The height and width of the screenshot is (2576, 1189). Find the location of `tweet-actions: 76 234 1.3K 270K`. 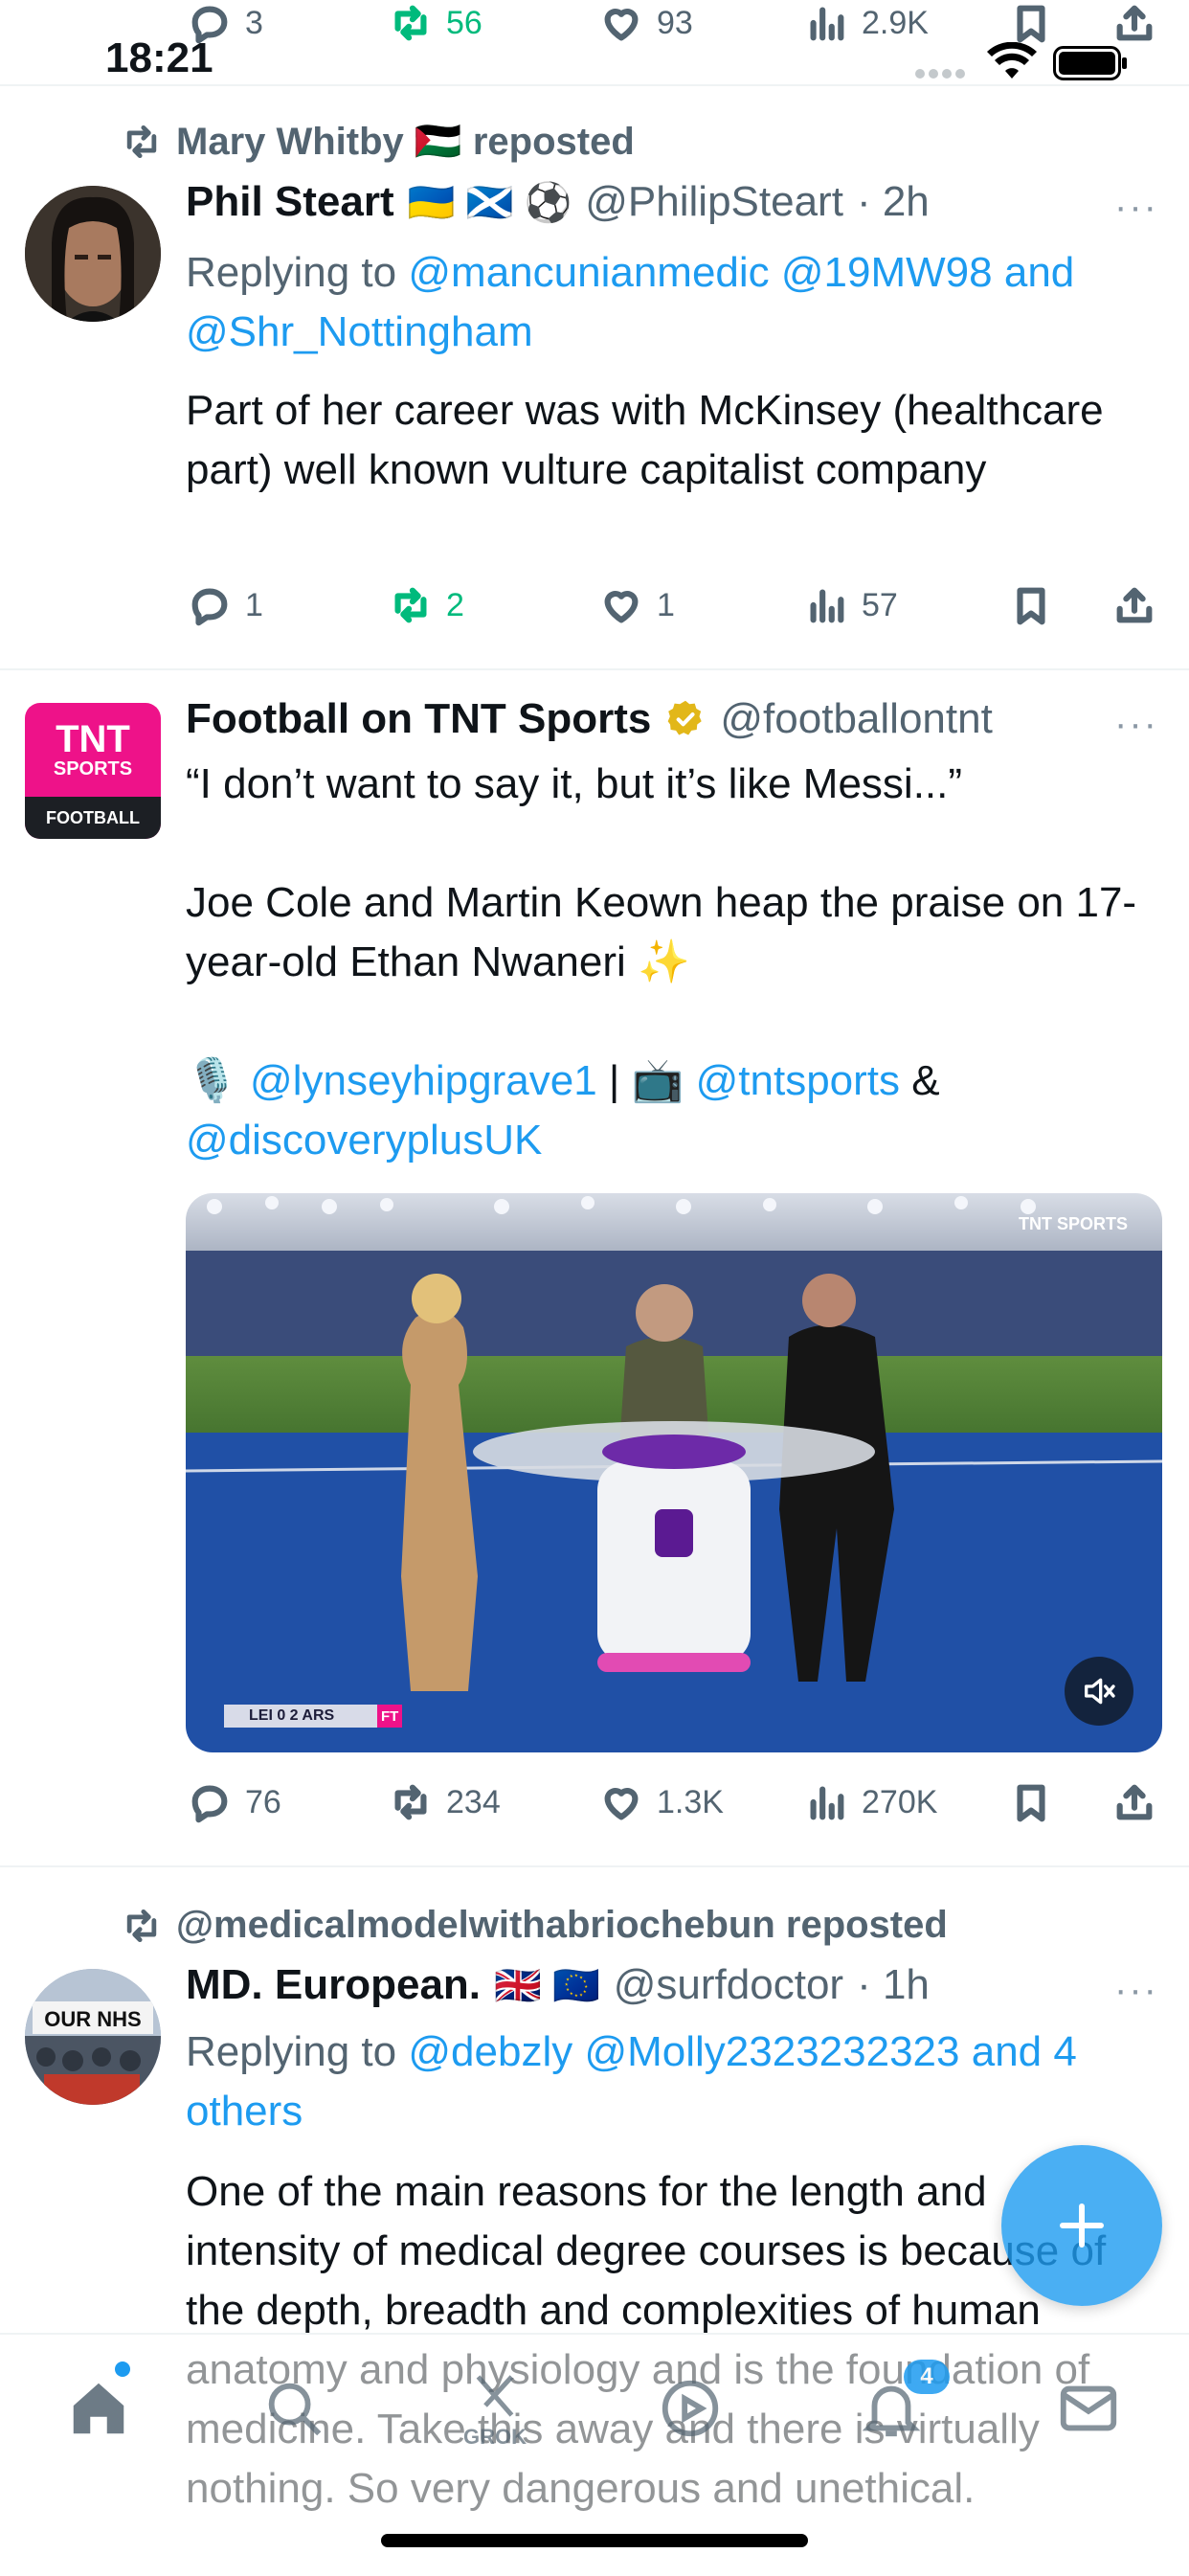

tweet-actions: 76 234 1.3K 270K is located at coordinates (594, 1802).